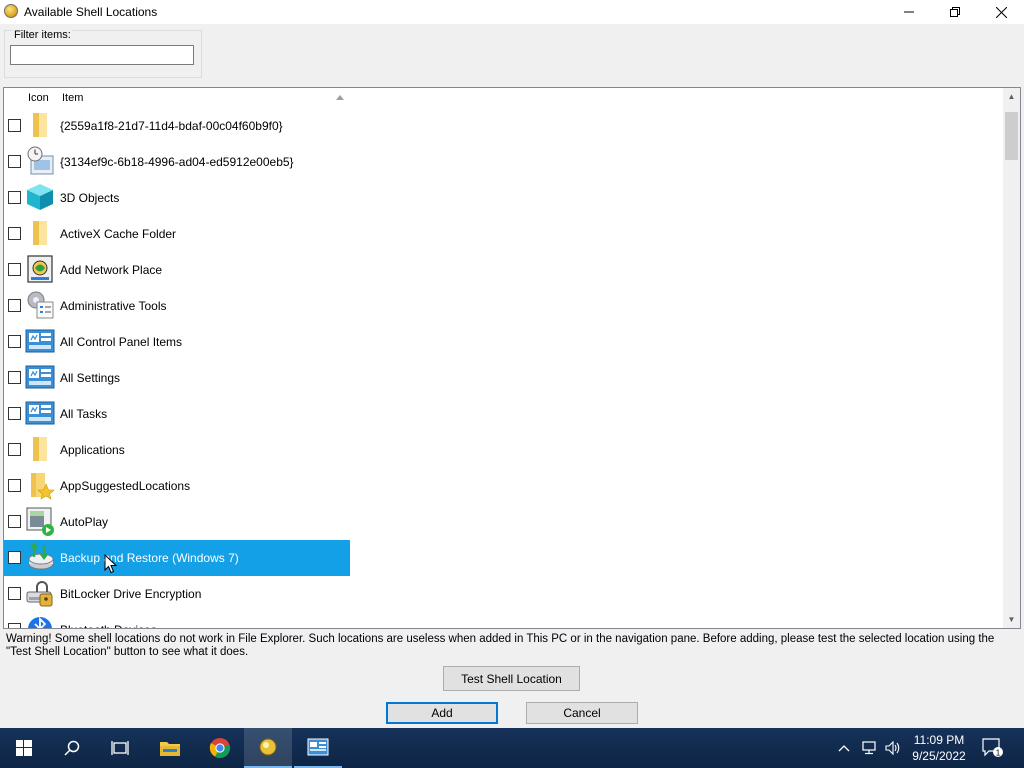  Describe the element at coordinates (177, 522) in the screenshot. I see `list-item: AutoPlay` at that location.